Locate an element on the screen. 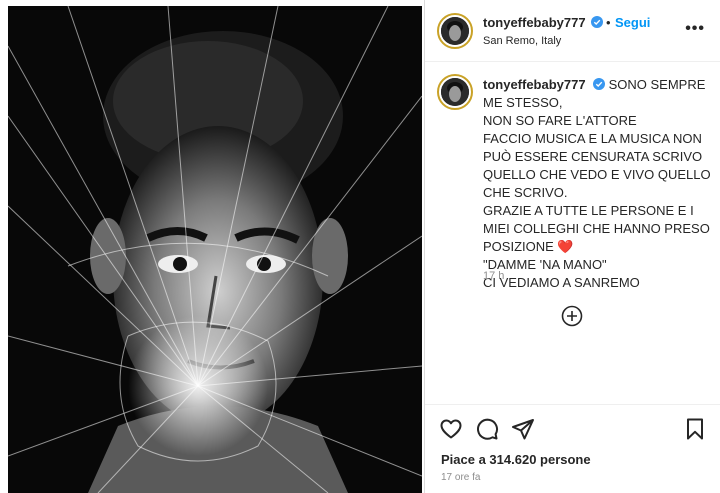 The height and width of the screenshot is (493, 720). caption-line: PUÒ ESSERE CENSURATA SCRIVO is located at coordinates (593, 156).